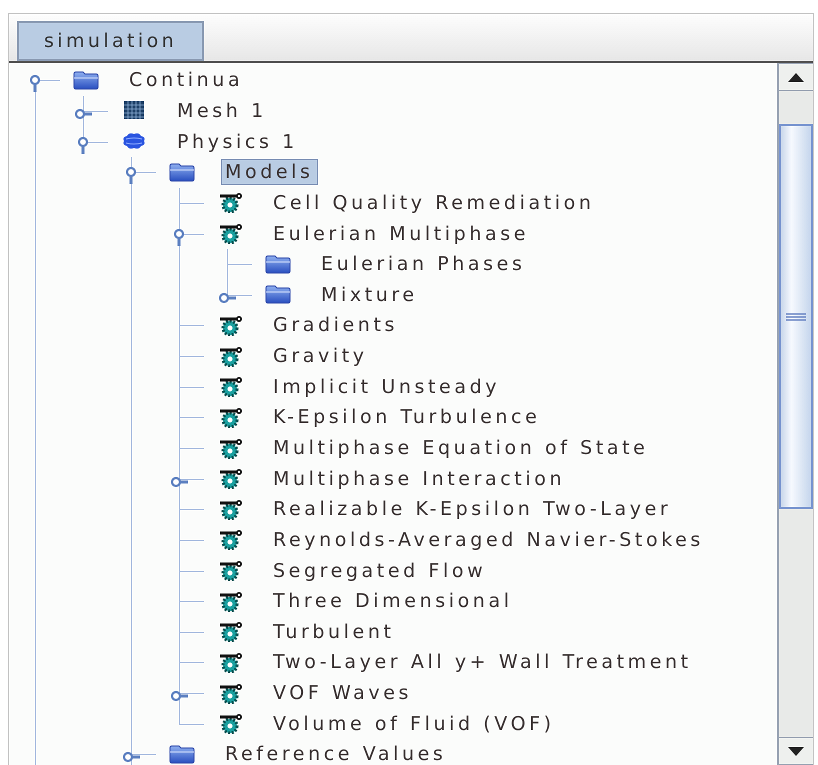 Image resolution: width=818 pixels, height=765 pixels. What do you see at coordinates (334, 631) in the screenshot?
I see `tree-item: Turbulent` at bounding box center [334, 631].